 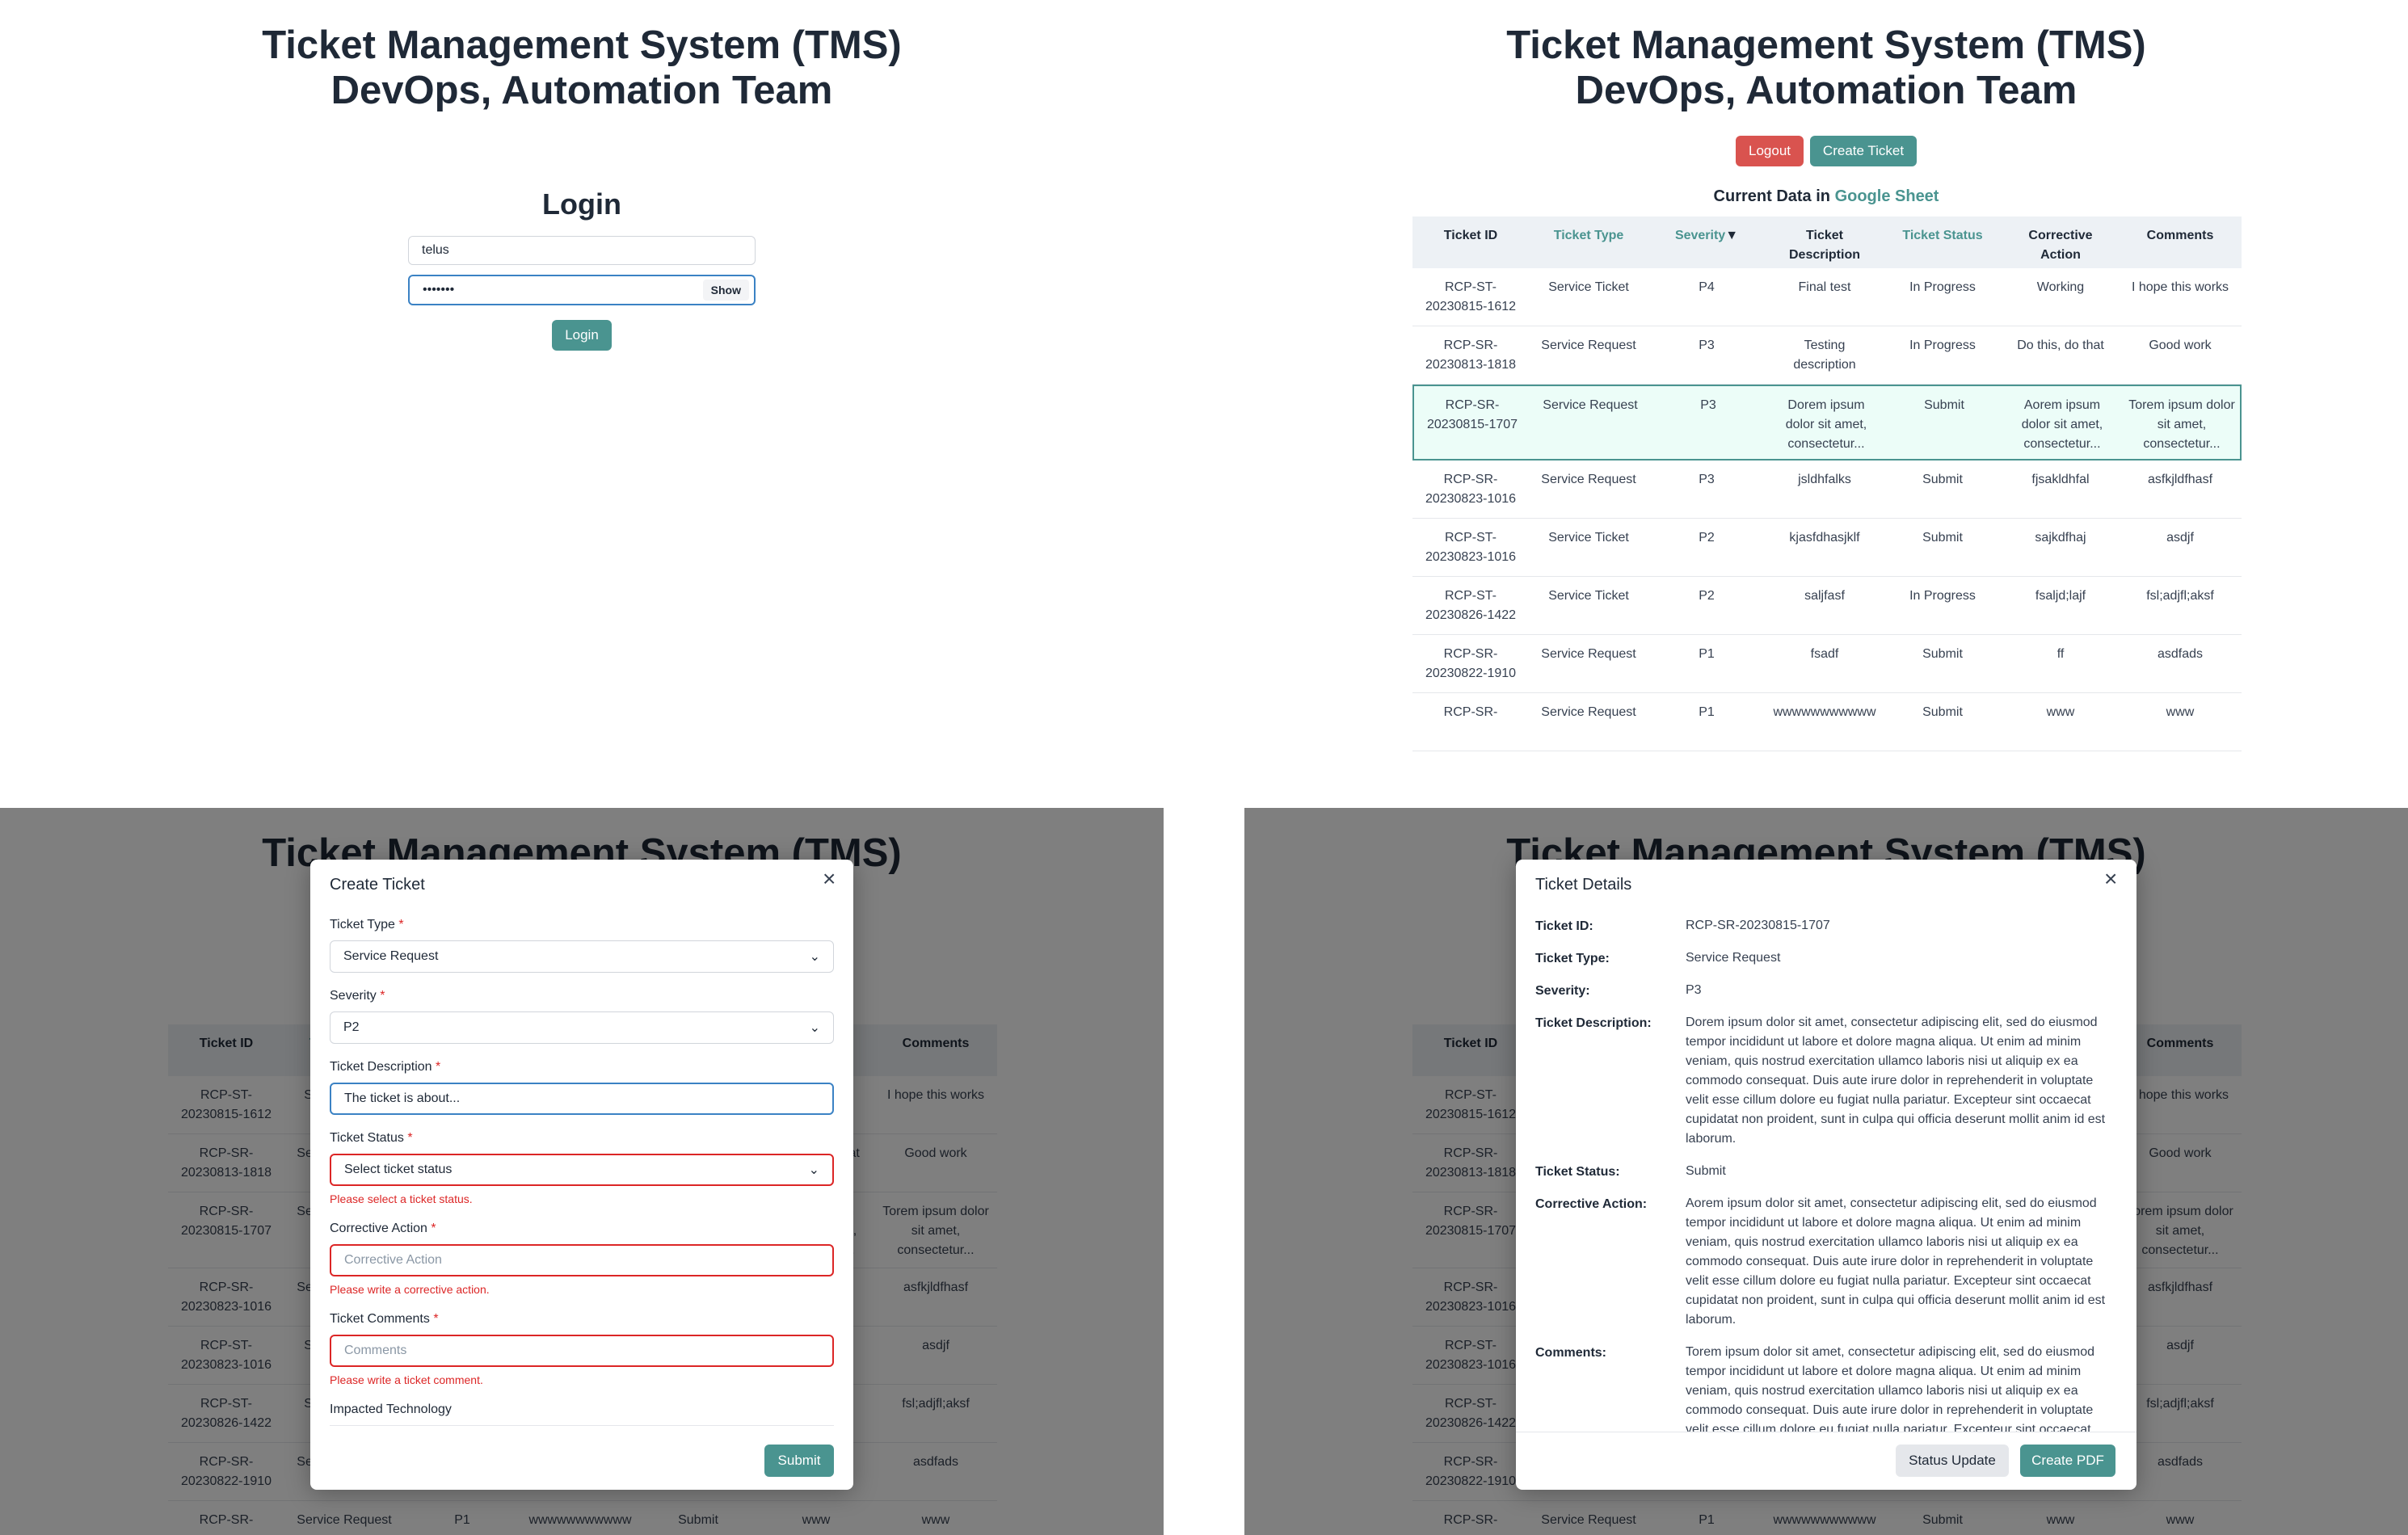 What do you see at coordinates (725, 290) in the screenshot?
I see `show-password-button: Show` at bounding box center [725, 290].